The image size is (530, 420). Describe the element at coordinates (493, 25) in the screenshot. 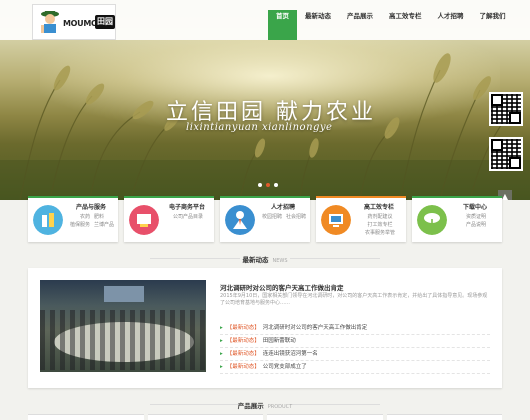

I see `nav-item-about: 了解我们` at that location.